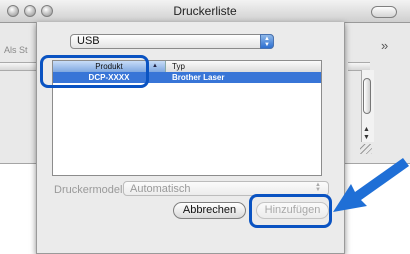  I want to click on toolbar-overflow-icon: », so click(384, 45).